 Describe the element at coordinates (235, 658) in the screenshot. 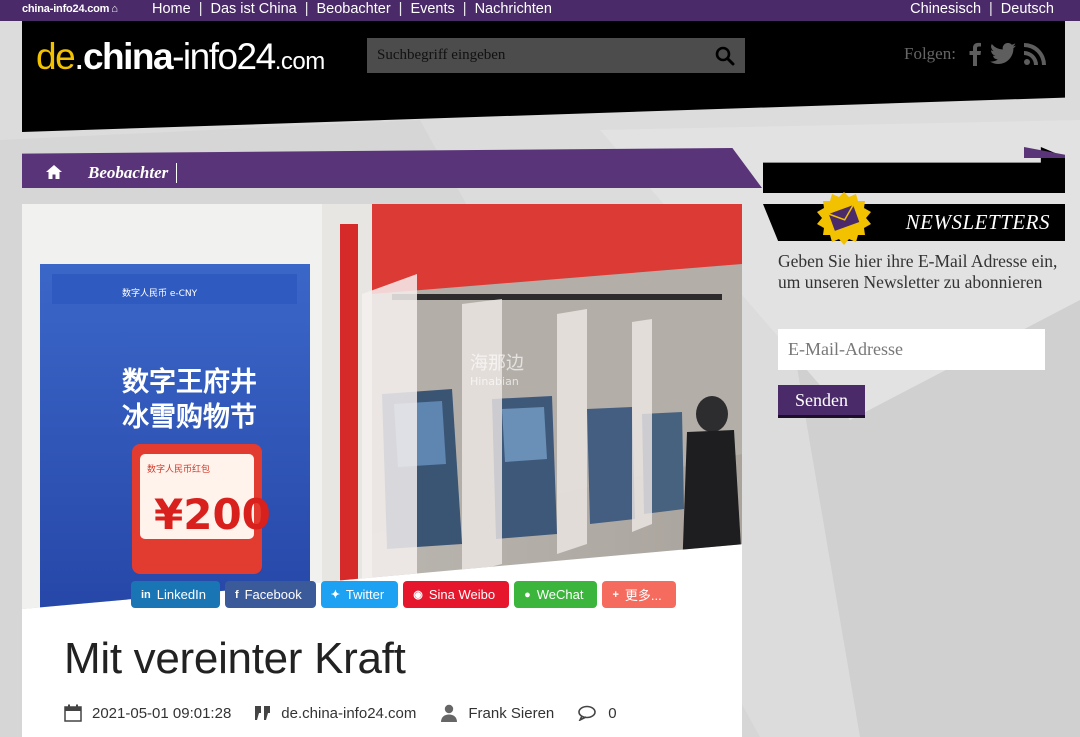

I see `article-title: Mit vereinter Kraft` at that location.